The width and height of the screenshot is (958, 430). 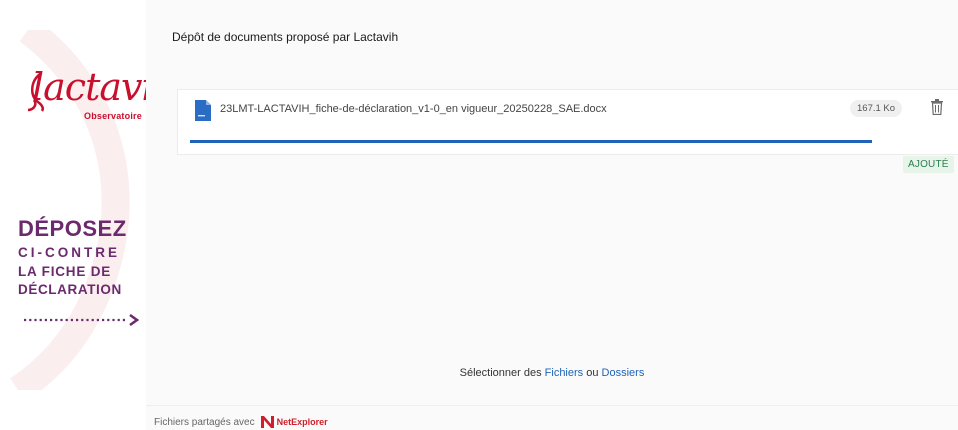 I want to click on word-document-icon, so click(x=203, y=110).